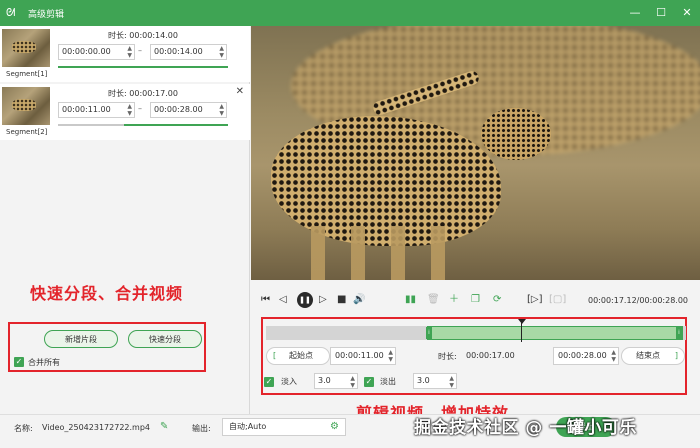 The width and height of the screenshot is (700, 448). What do you see at coordinates (188, 110) in the screenshot?
I see `segment-end-field: 00:00:28.00 ▲ ▼` at bounding box center [188, 110].